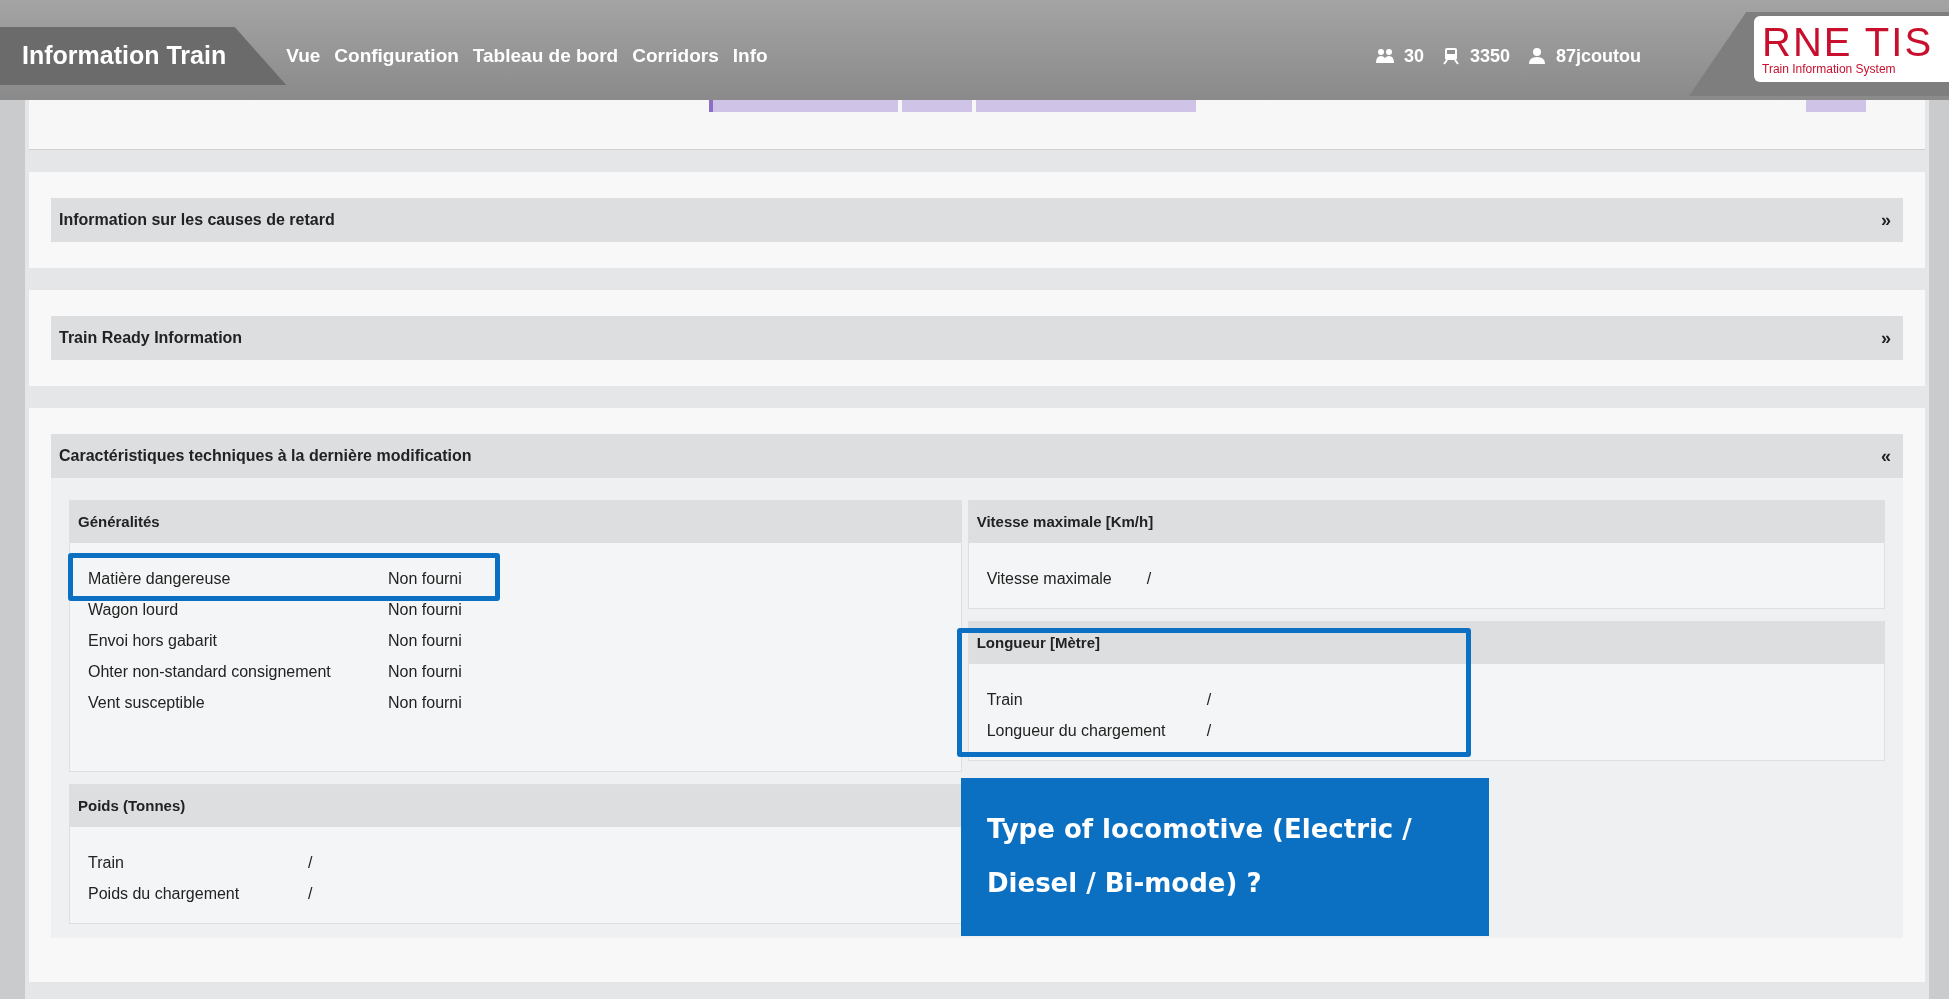 The width and height of the screenshot is (1949, 999). Describe the element at coordinates (151, 338) in the screenshot. I see `panel-title: Train Ready Information` at that location.